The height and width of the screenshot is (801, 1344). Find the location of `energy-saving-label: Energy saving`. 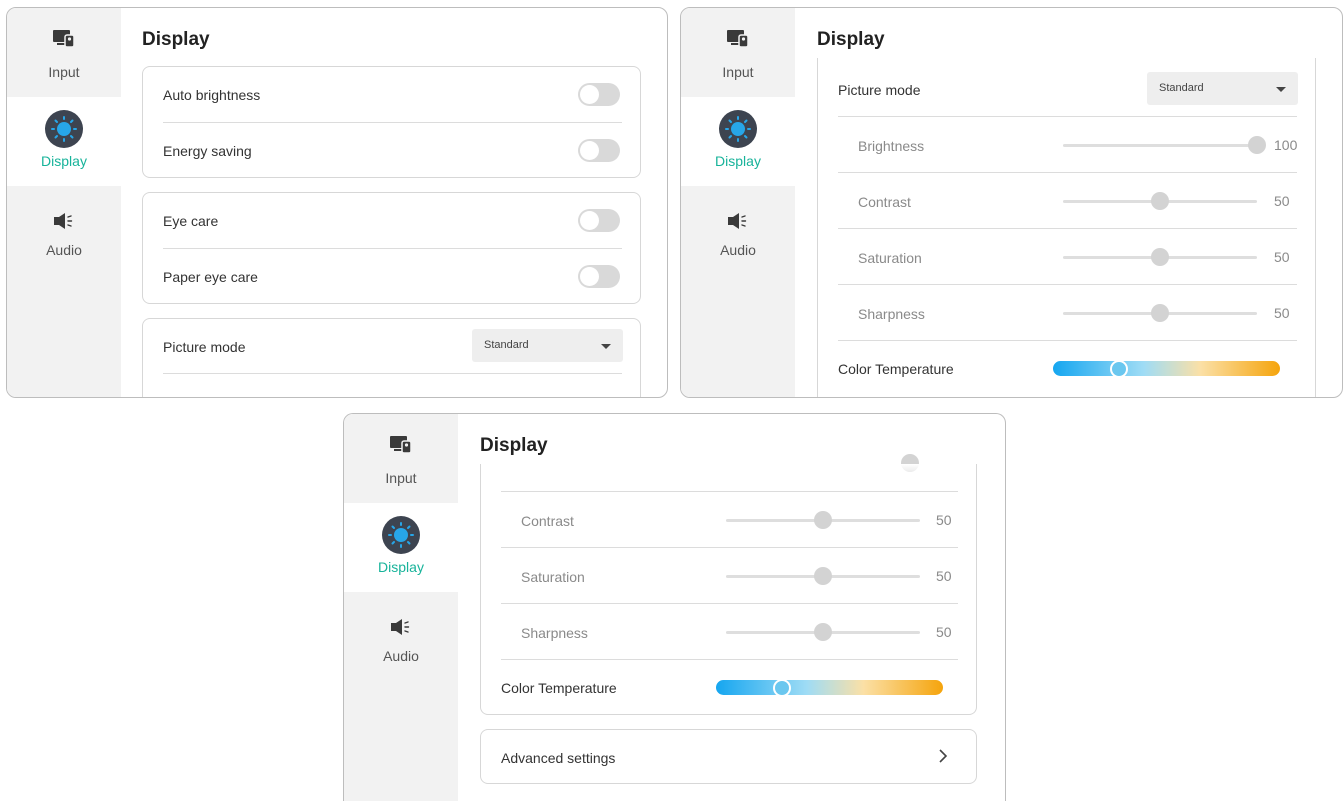

energy-saving-label: Energy saving is located at coordinates (207, 151).